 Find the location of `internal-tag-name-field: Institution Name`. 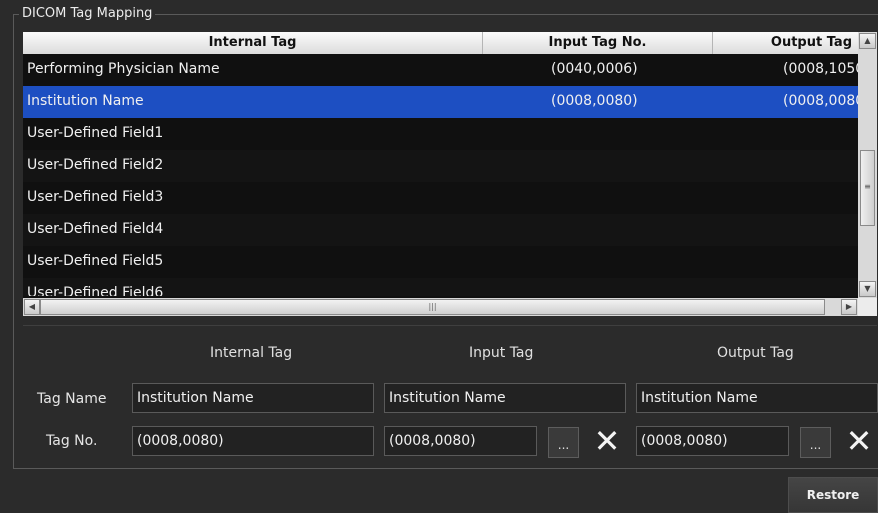

internal-tag-name-field: Institution Name is located at coordinates (253, 398).